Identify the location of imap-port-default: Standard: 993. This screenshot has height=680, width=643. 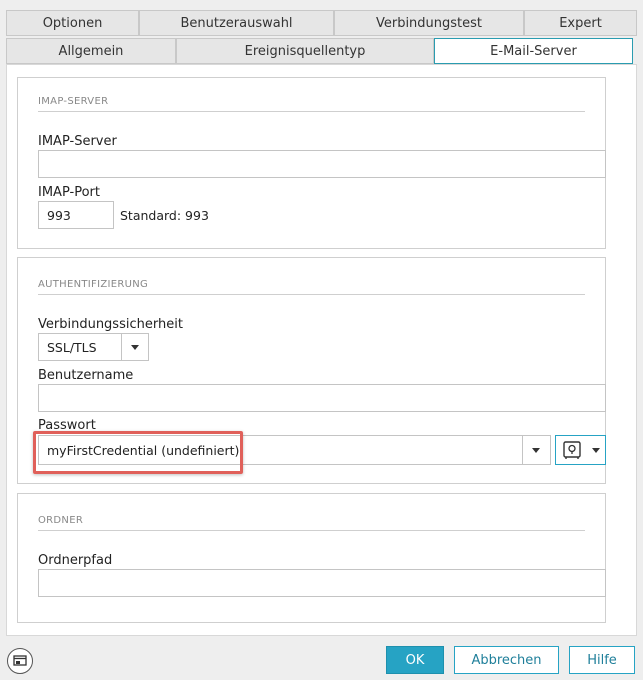
(164, 215).